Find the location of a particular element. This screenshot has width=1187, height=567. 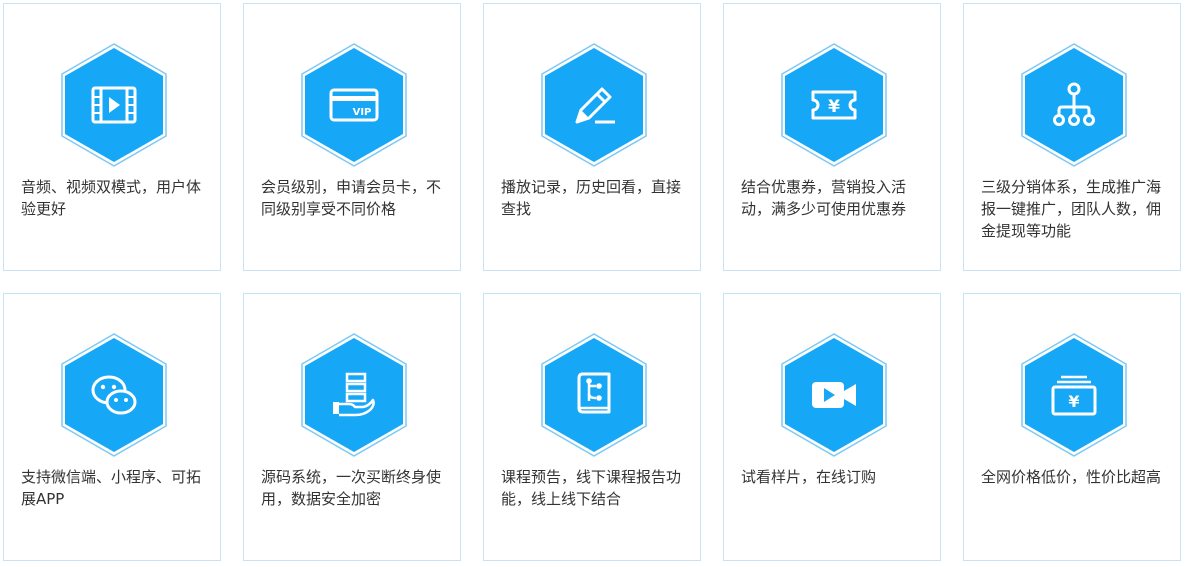

server-hand-icon is located at coordinates (354, 394).